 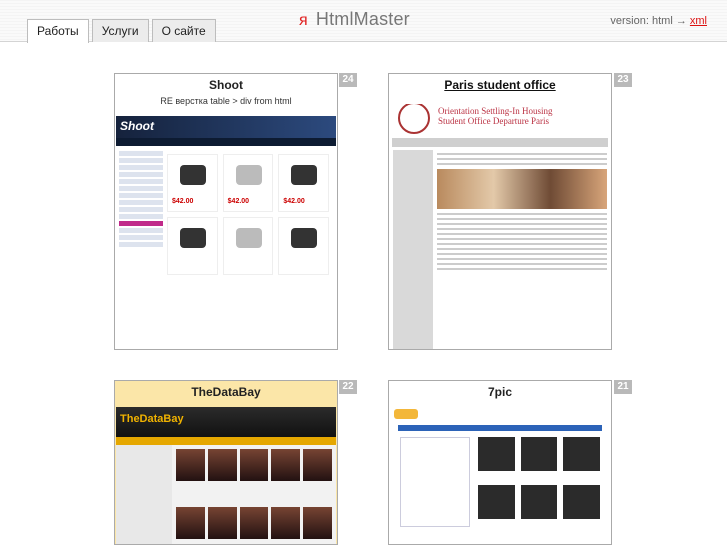 What do you see at coordinates (500, 473) in the screenshot?
I see `work-thumbnail` at bounding box center [500, 473].